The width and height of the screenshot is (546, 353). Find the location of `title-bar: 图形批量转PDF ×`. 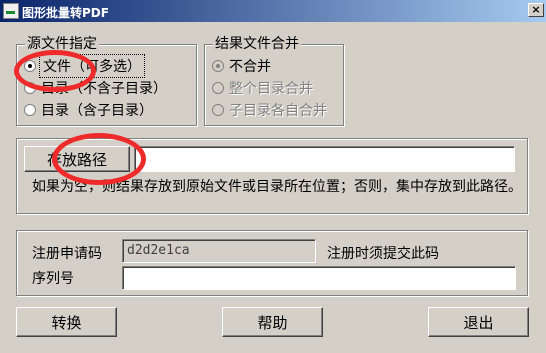

title-bar: 图形批量转PDF × is located at coordinates (273, 11).